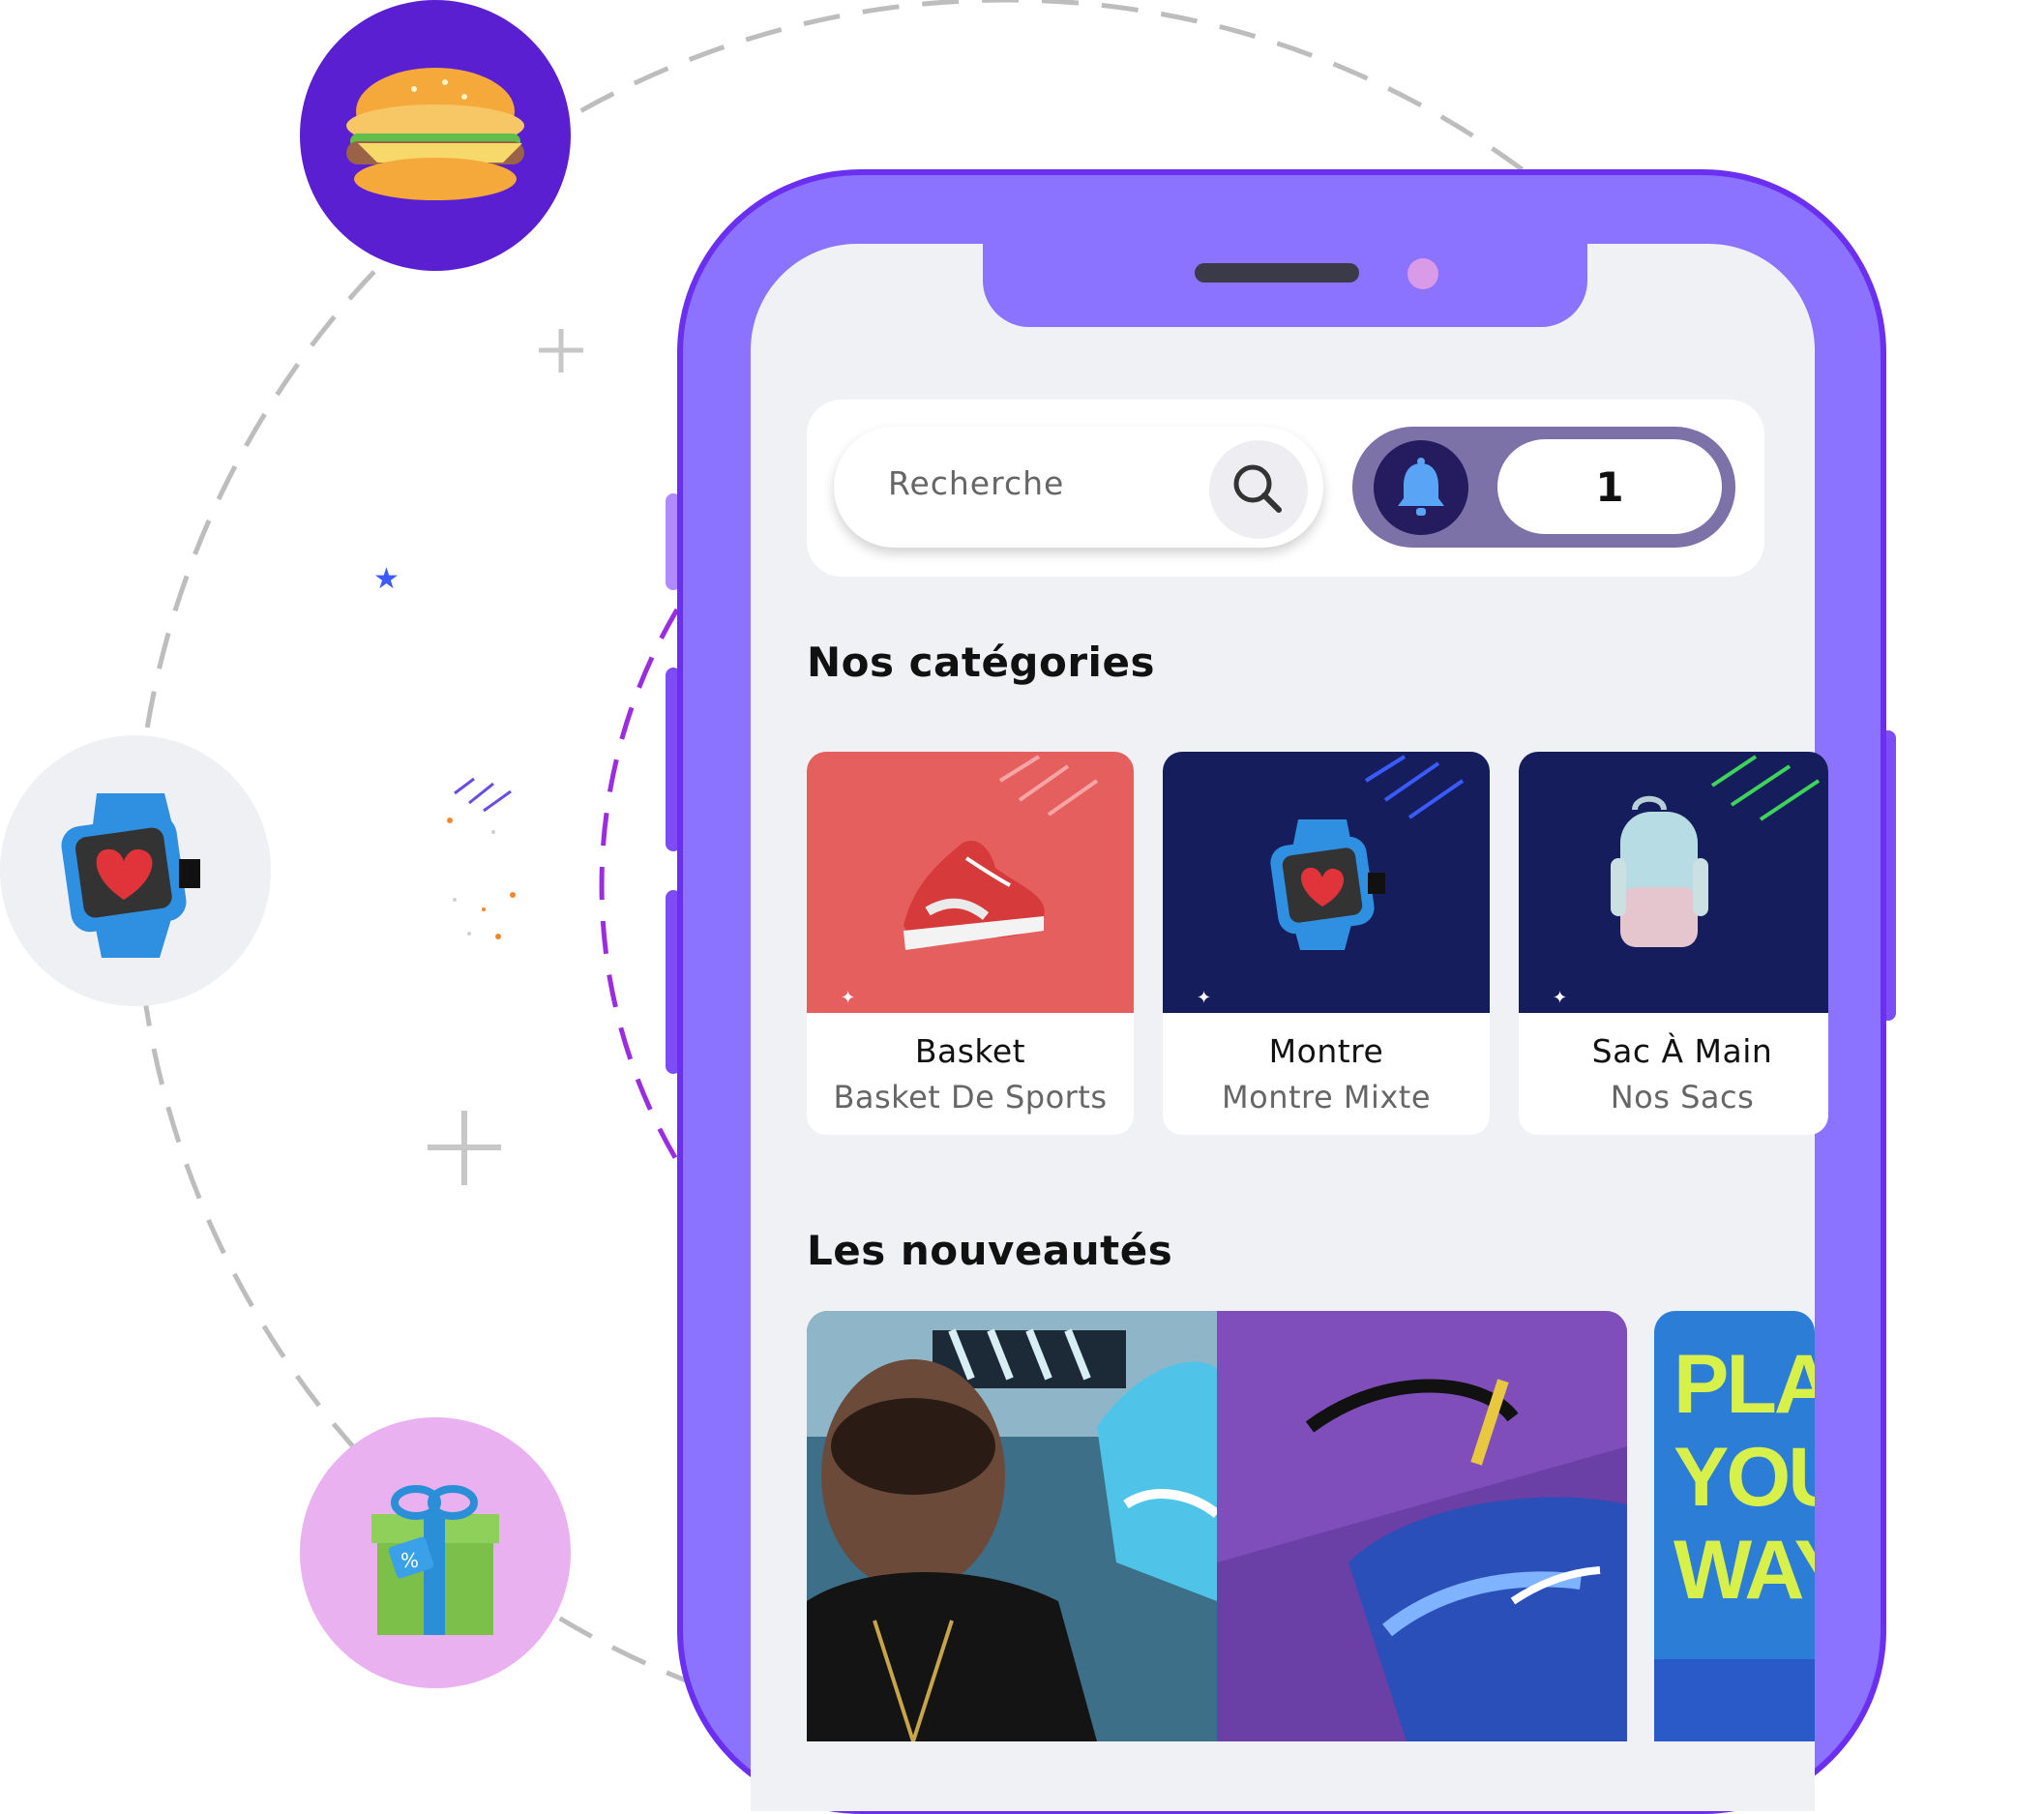 The image size is (2044, 1814). What do you see at coordinates (481, 858) in the screenshot?
I see `confetti-decoration` at bounding box center [481, 858].